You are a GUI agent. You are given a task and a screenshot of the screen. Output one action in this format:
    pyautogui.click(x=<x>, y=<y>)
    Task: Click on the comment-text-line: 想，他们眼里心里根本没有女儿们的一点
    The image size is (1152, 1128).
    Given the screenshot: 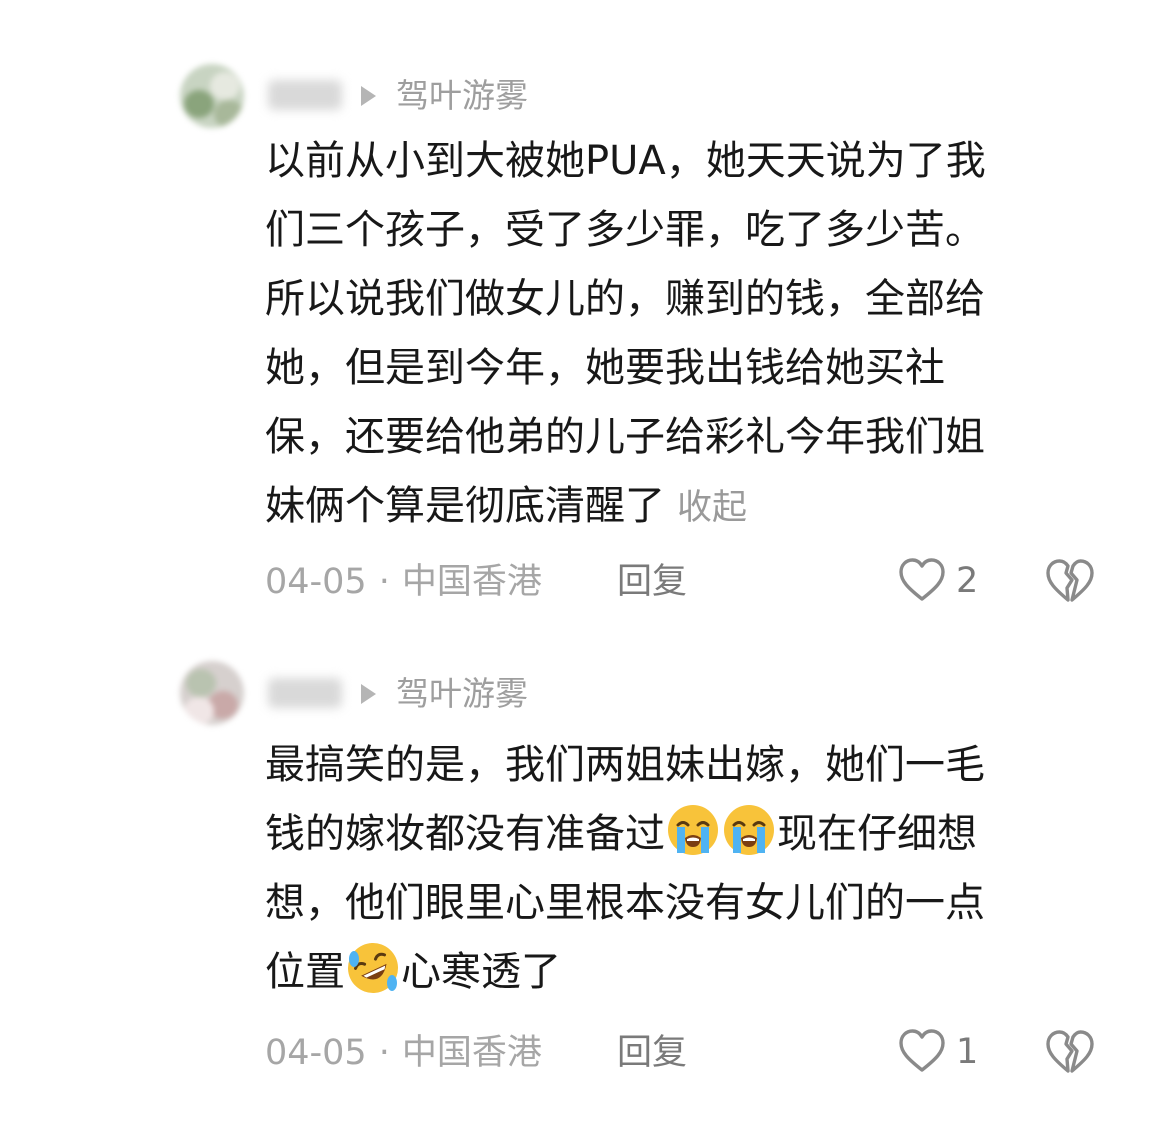 What is the action you would take?
    pyautogui.click(x=625, y=903)
    